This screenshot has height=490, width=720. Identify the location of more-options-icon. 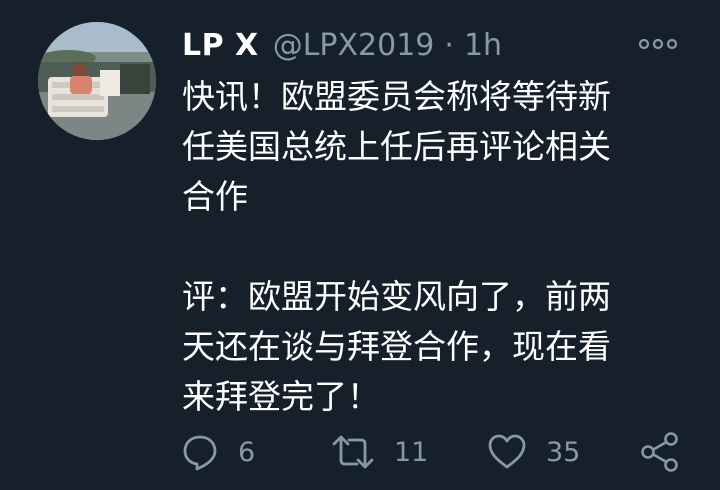
(658, 44).